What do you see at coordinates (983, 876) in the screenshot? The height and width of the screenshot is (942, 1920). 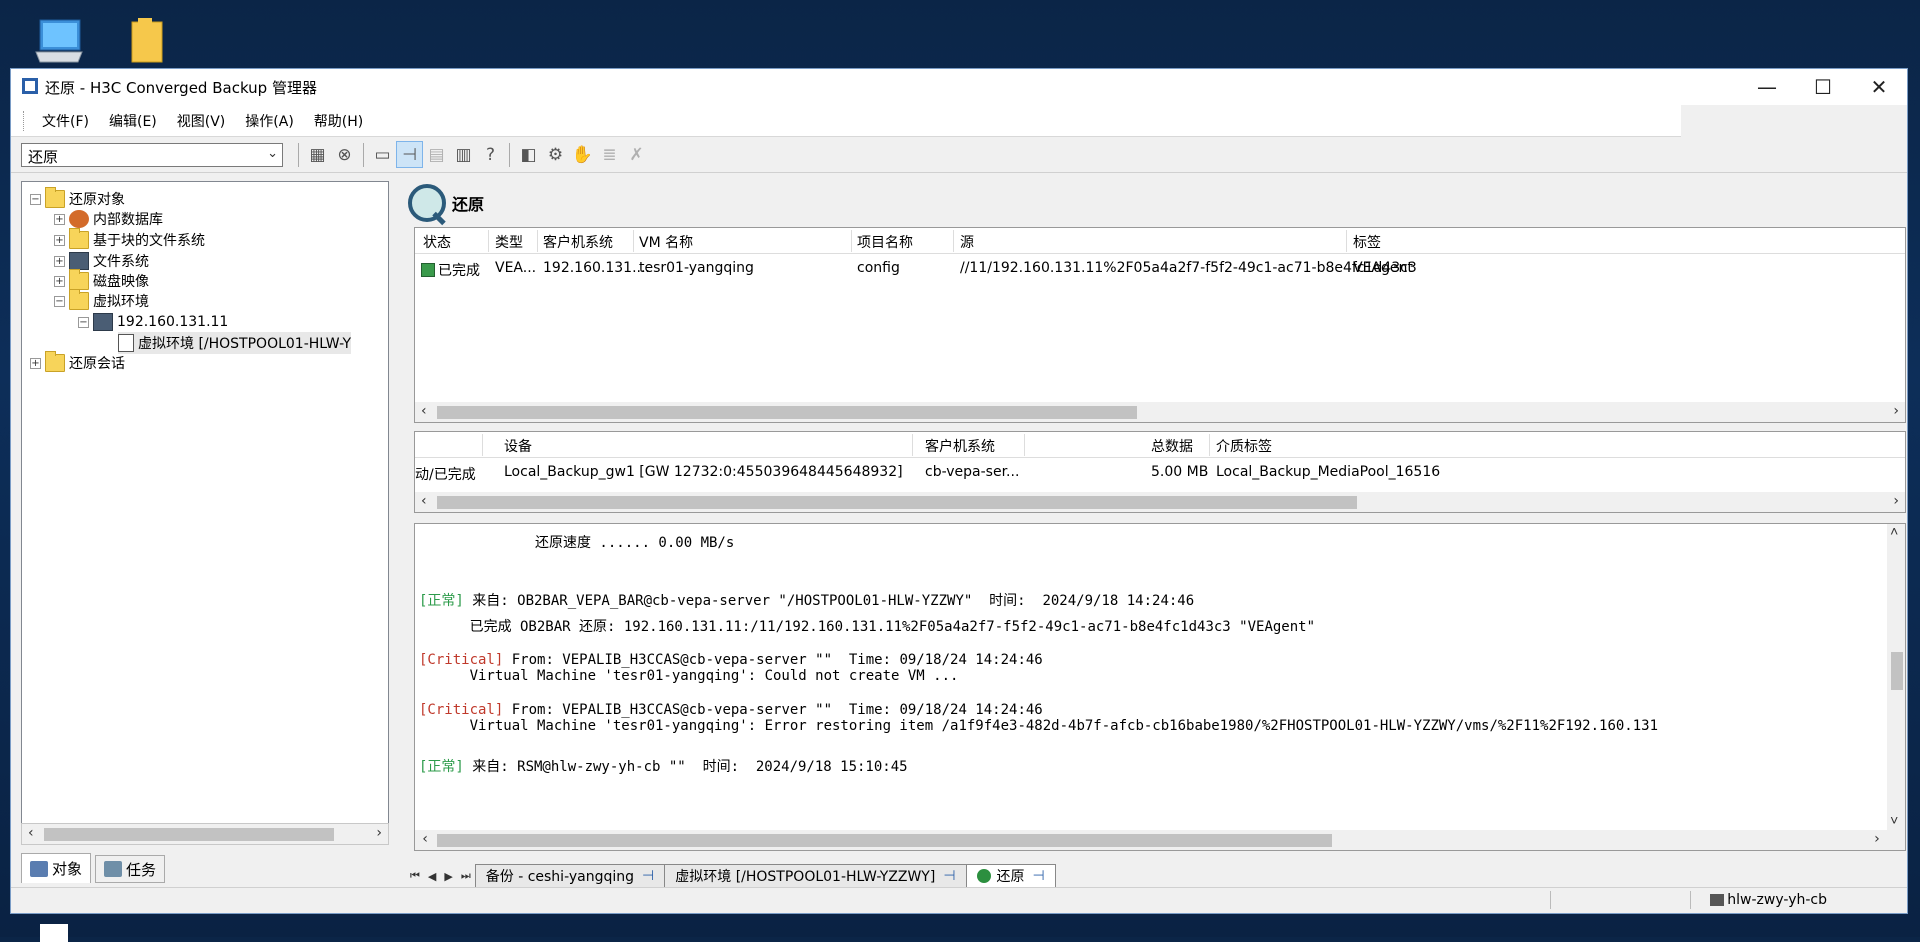 I see `restore-tab-icon` at bounding box center [983, 876].